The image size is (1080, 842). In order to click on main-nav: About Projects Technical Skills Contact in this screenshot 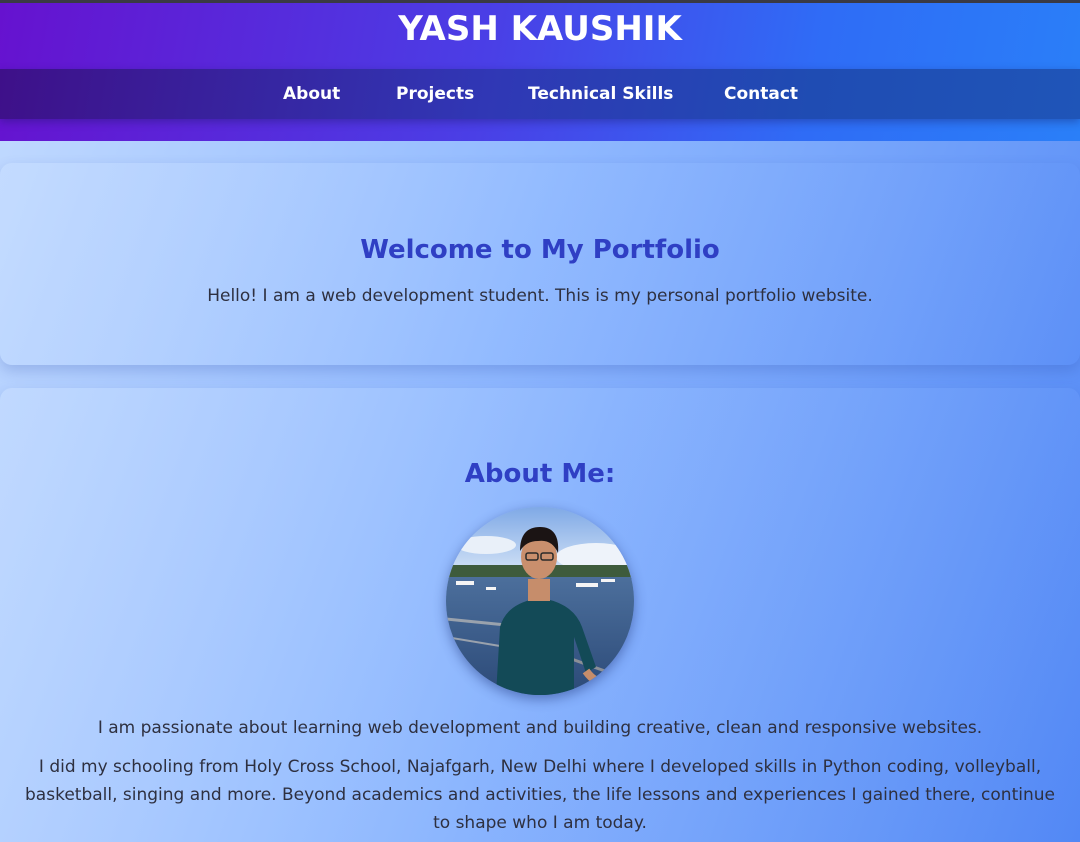, I will do `click(540, 94)`.